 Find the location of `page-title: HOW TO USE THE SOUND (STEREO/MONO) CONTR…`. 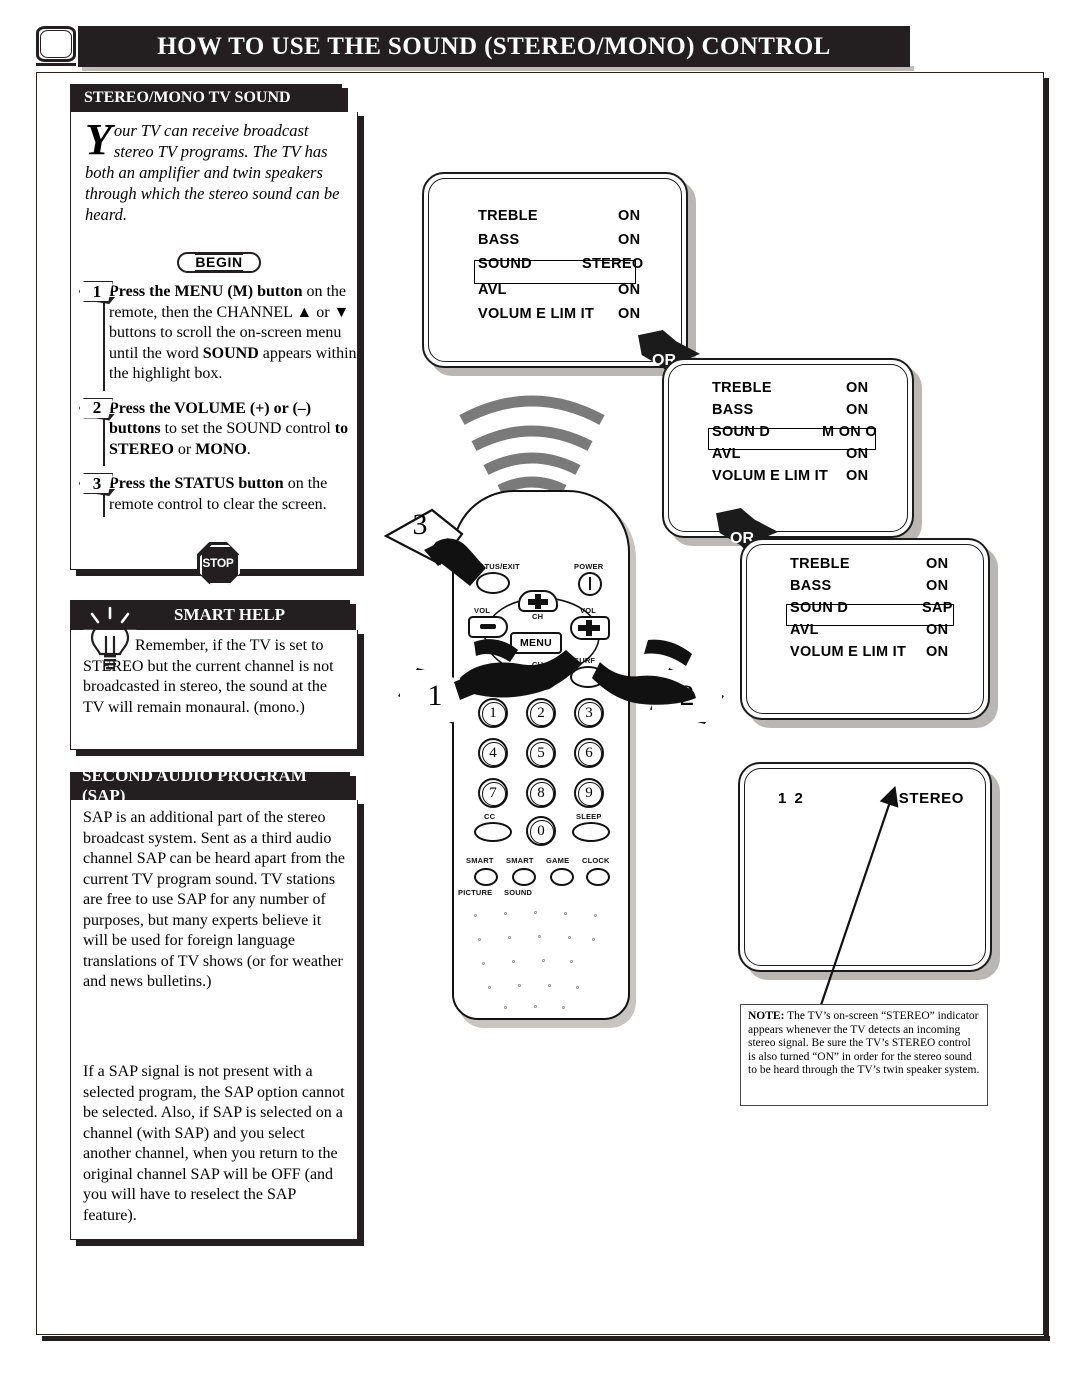

page-title: HOW TO USE THE SOUND (STEREO/MONO) CONTR… is located at coordinates (494, 46).